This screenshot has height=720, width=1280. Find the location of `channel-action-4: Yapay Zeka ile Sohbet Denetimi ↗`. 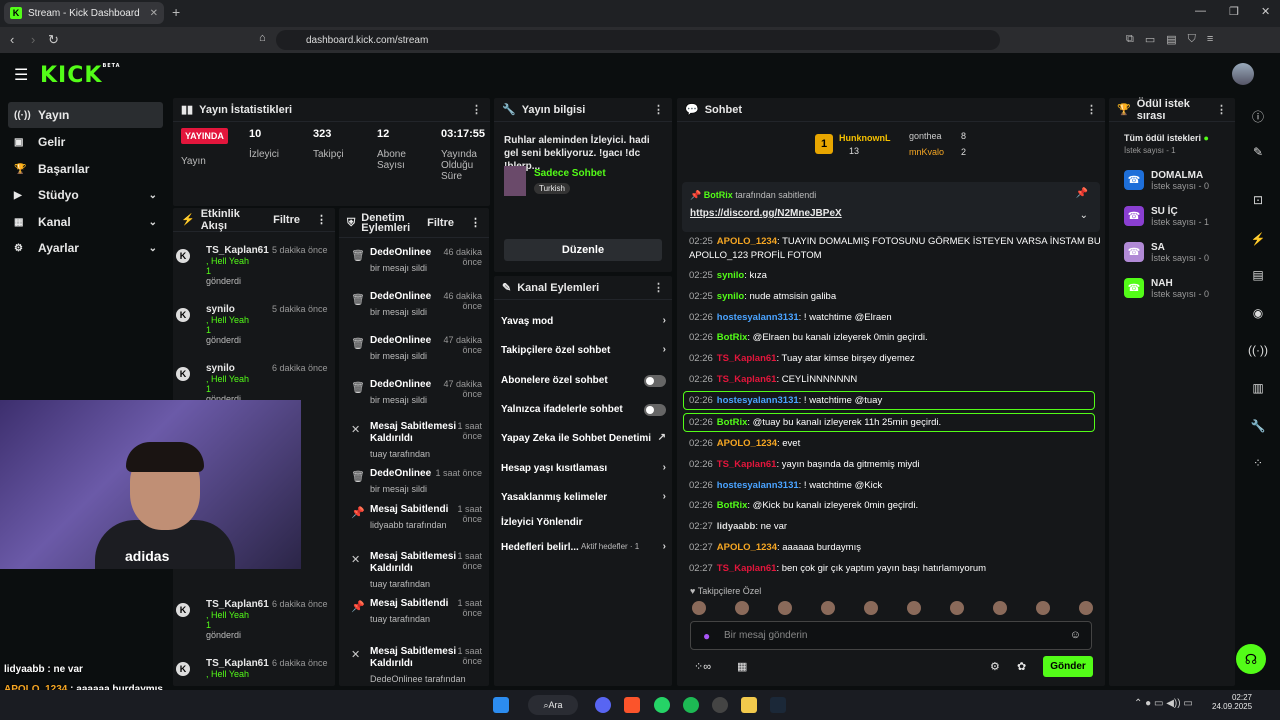

channel-action-4: Yapay Zeka ile Sohbet Denetimi ↗ is located at coordinates (583, 438).